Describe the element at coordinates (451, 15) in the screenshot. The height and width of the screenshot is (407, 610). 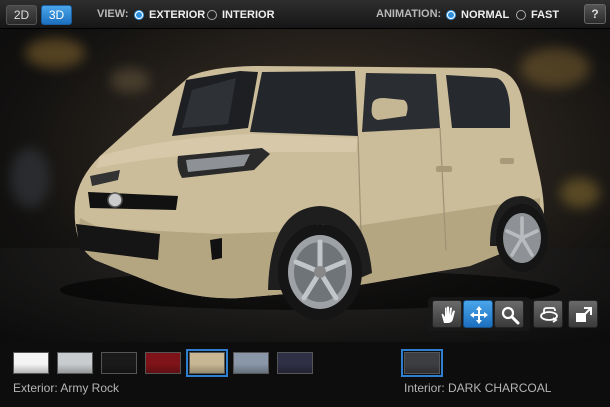
I see `animation-normal-radio` at that location.